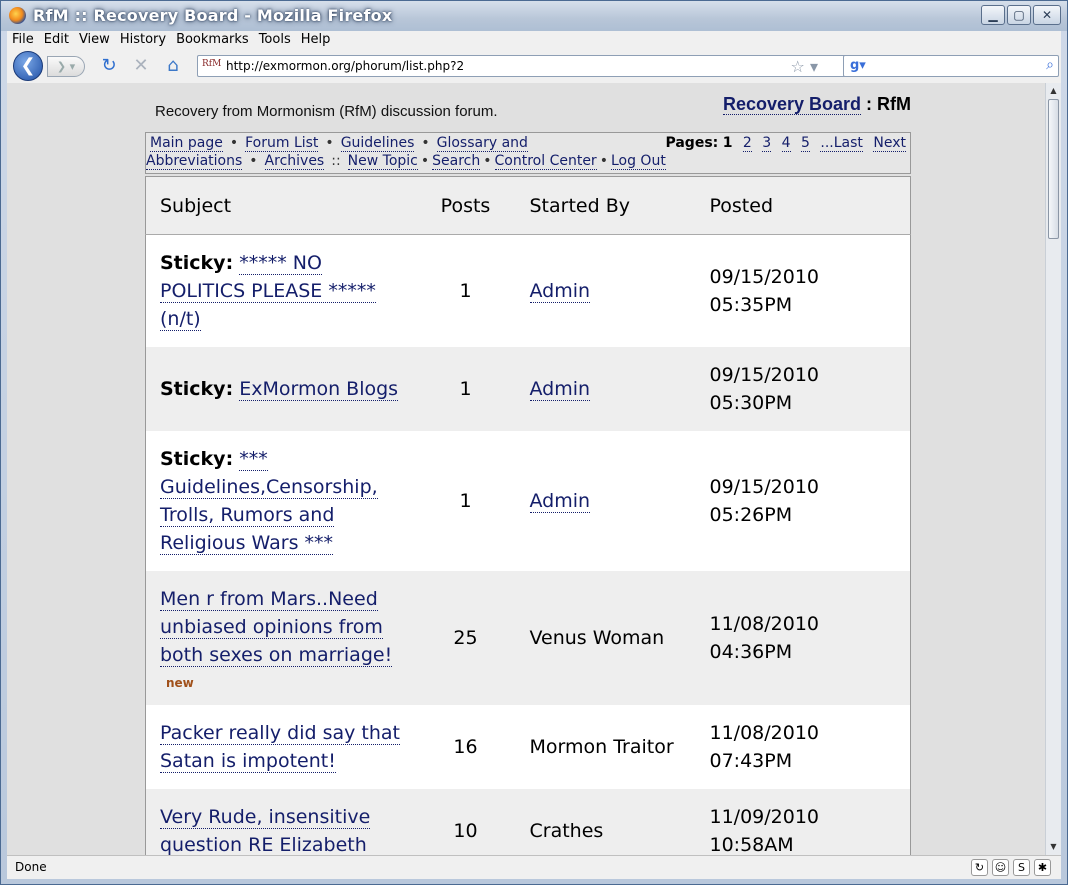  What do you see at coordinates (31, 867) in the screenshot?
I see `status-text: Done` at bounding box center [31, 867].